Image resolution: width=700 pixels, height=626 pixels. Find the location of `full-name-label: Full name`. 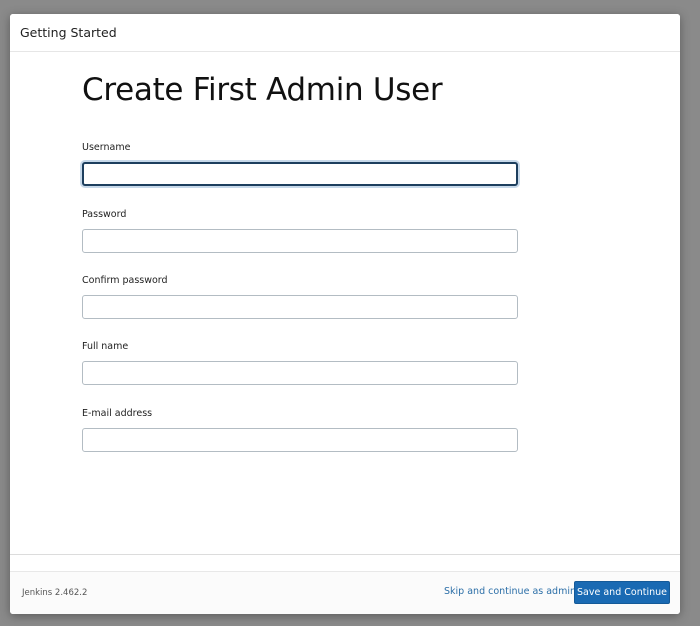

full-name-label: Full name is located at coordinates (105, 346).